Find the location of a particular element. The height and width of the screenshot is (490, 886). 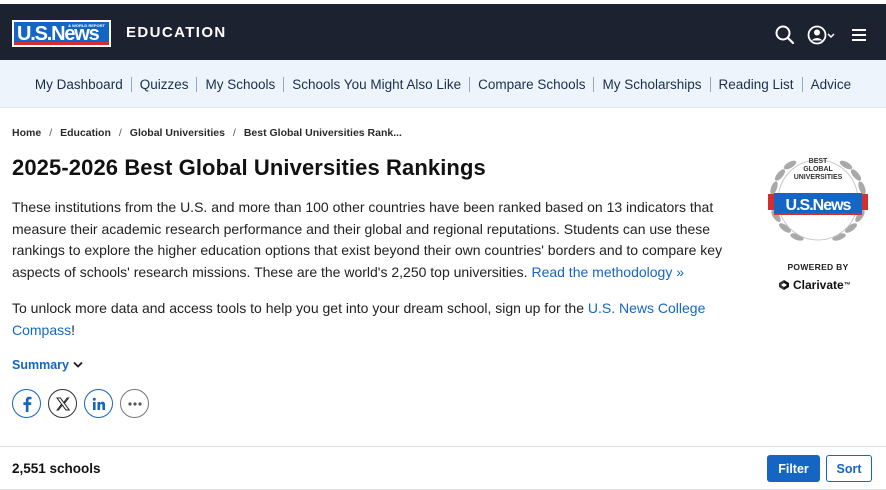

summary-toggle: Summary is located at coordinates (47, 365).